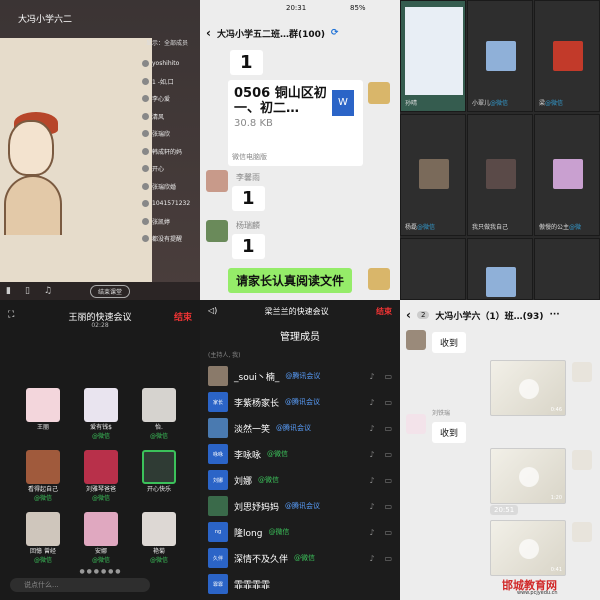 The image size is (600, 600). Describe the element at coordinates (171, 117) in the screenshot. I see `member-item: 清风` at that location.